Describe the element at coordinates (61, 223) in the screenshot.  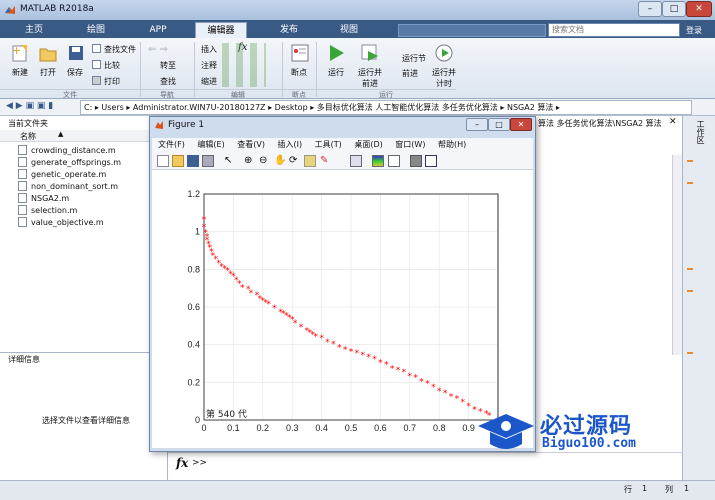
I see `list-item: value_objective.m` at that location.